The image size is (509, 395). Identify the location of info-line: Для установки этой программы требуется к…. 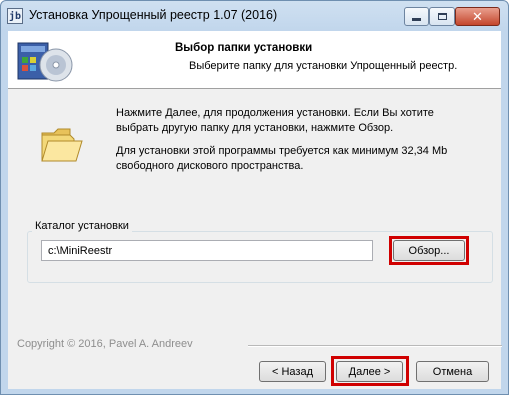
(282, 151).